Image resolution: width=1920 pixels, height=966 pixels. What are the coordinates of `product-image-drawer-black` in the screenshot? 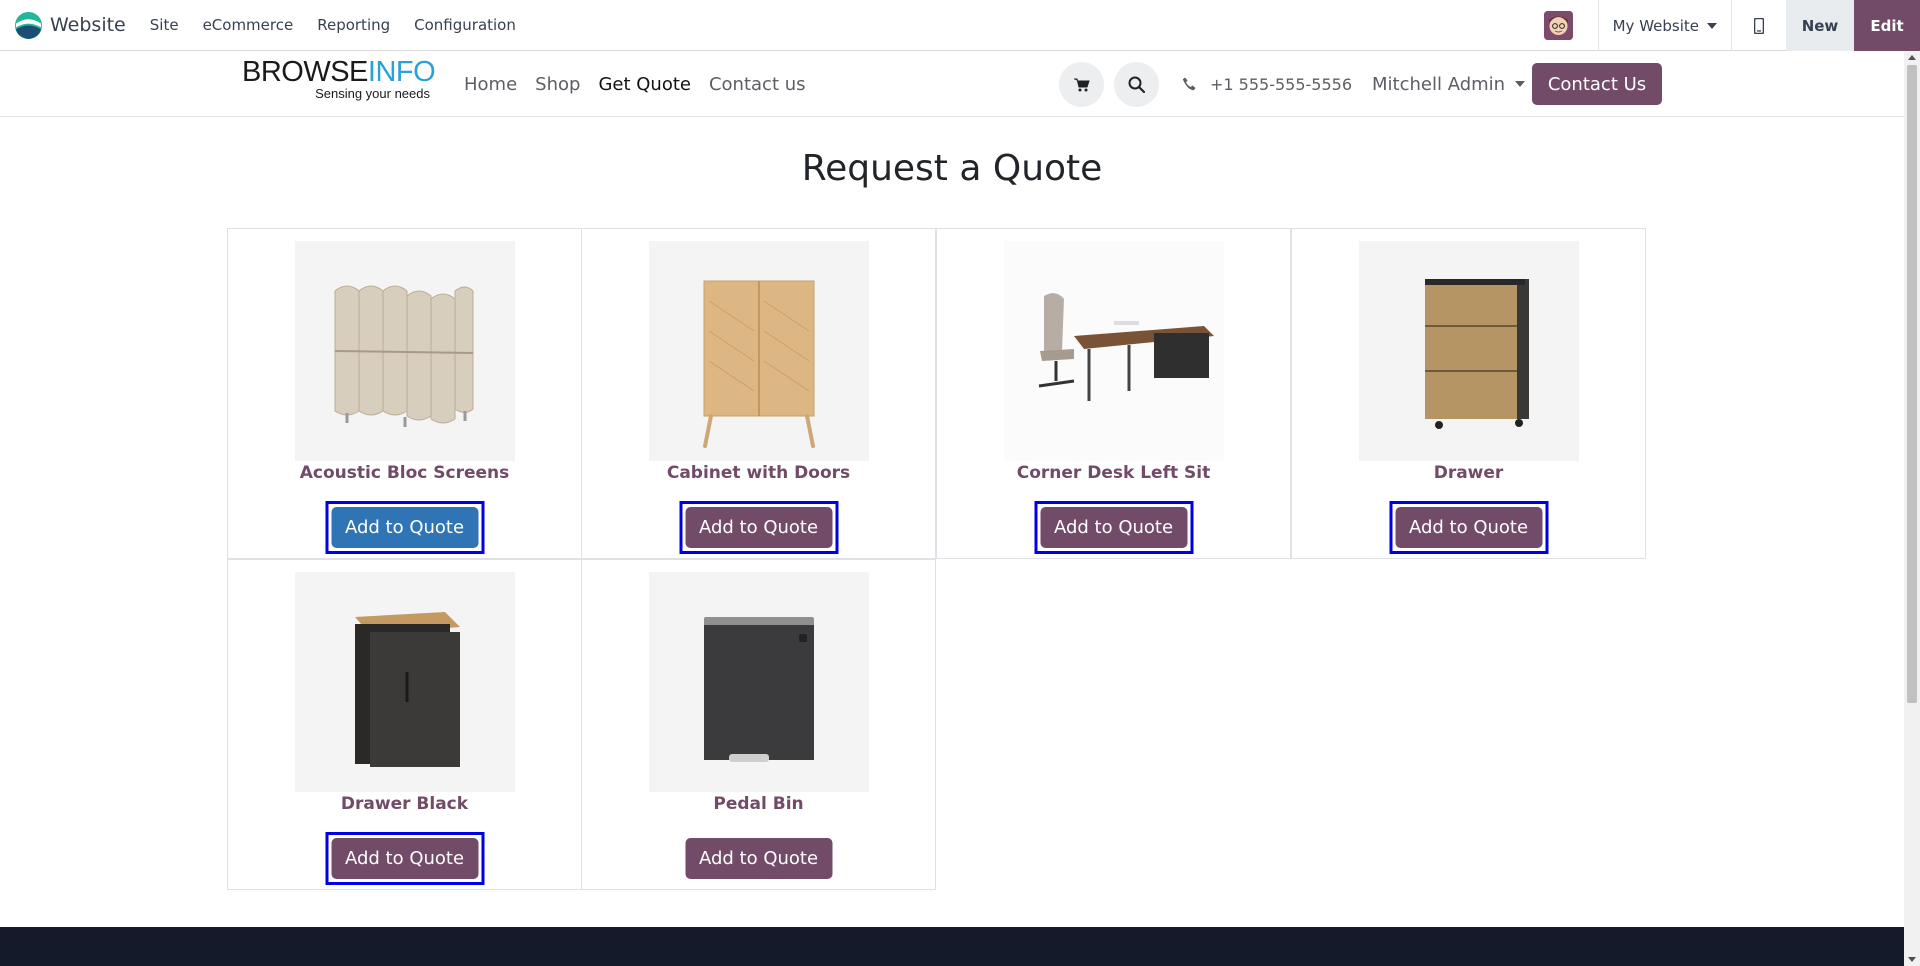 It's located at (405, 682).